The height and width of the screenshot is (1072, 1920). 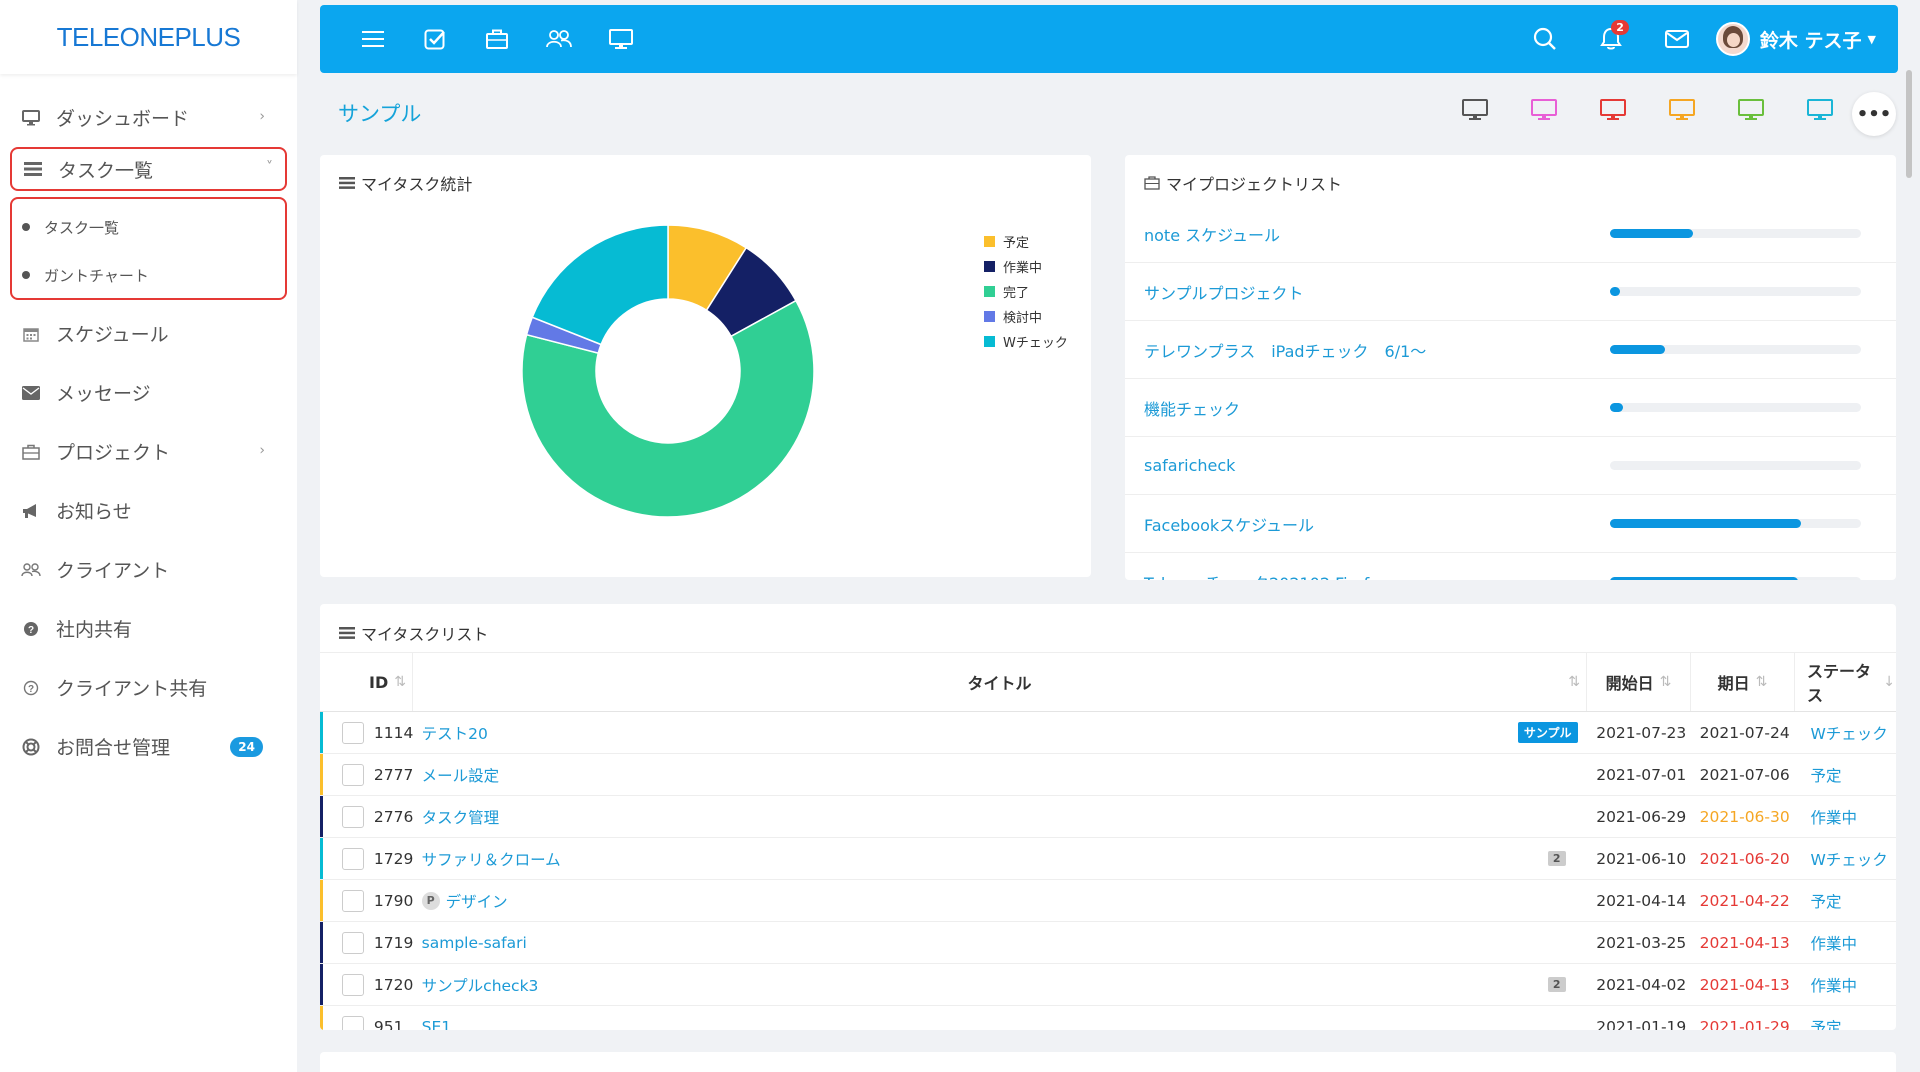 I want to click on user-menu: 鈴木 テス子 ▼, so click(x=1804, y=39).